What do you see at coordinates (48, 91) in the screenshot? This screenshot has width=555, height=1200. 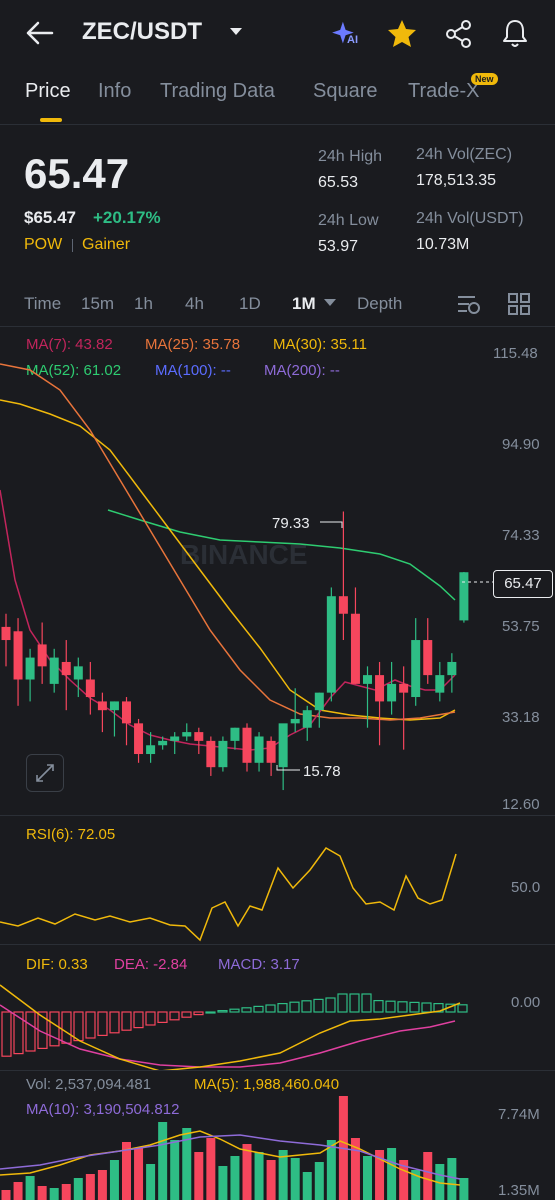 I see `tab-price: Price` at bounding box center [48, 91].